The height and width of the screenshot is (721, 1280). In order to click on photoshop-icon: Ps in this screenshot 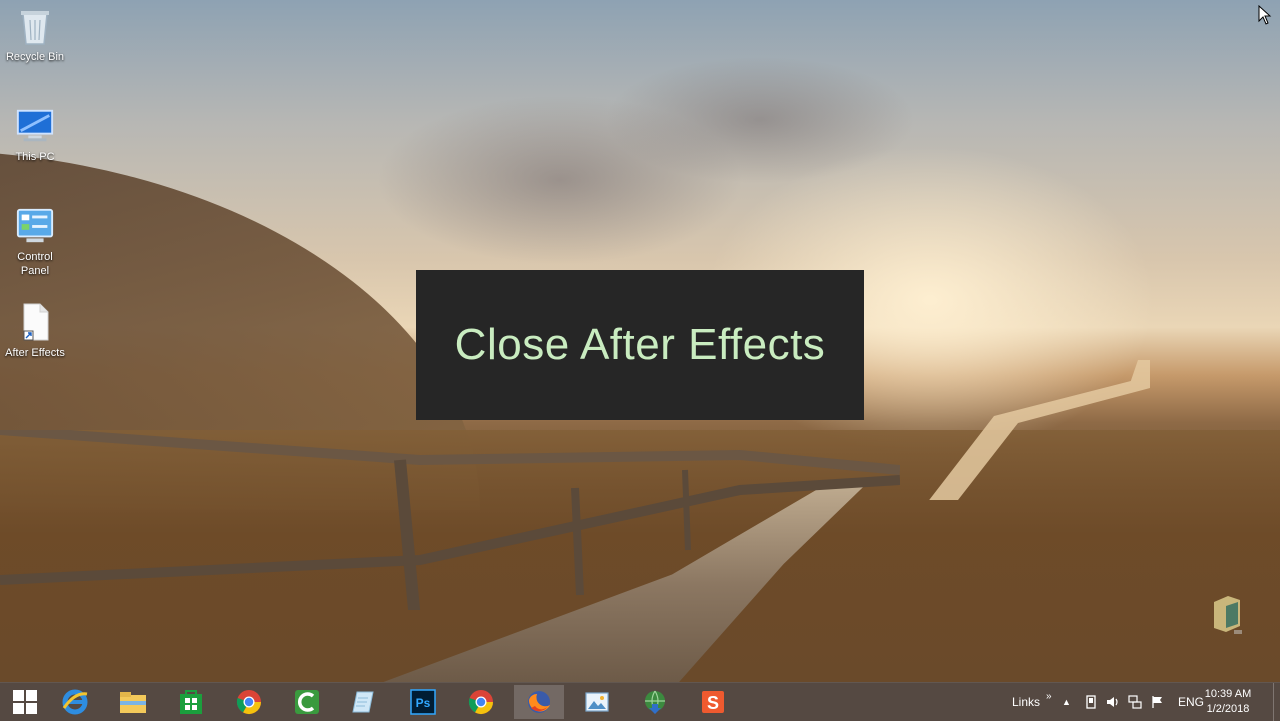, I will do `click(423, 702)`.